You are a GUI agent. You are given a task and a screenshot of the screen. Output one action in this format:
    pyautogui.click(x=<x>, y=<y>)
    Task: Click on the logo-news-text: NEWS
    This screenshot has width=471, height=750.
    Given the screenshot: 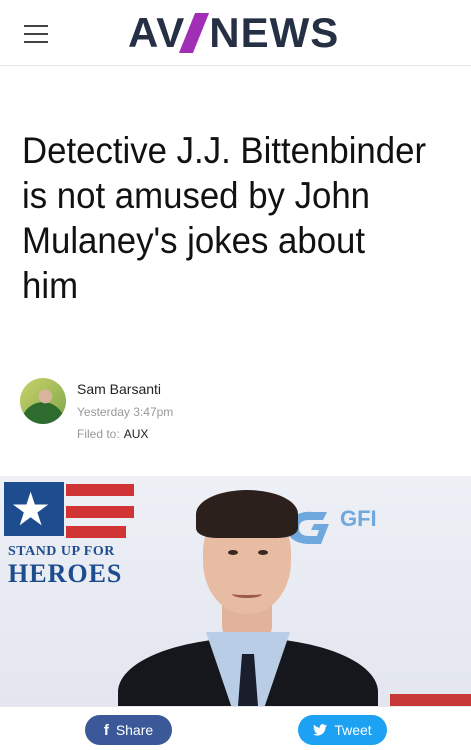 What is the action you would take?
    pyautogui.click(x=274, y=32)
    